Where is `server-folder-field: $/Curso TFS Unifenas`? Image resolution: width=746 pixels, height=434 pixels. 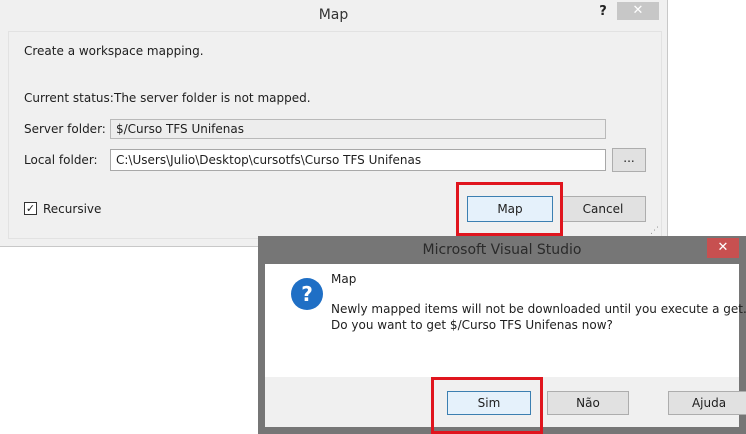 server-folder-field: $/Curso TFS Unifenas is located at coordinates (358, 129).